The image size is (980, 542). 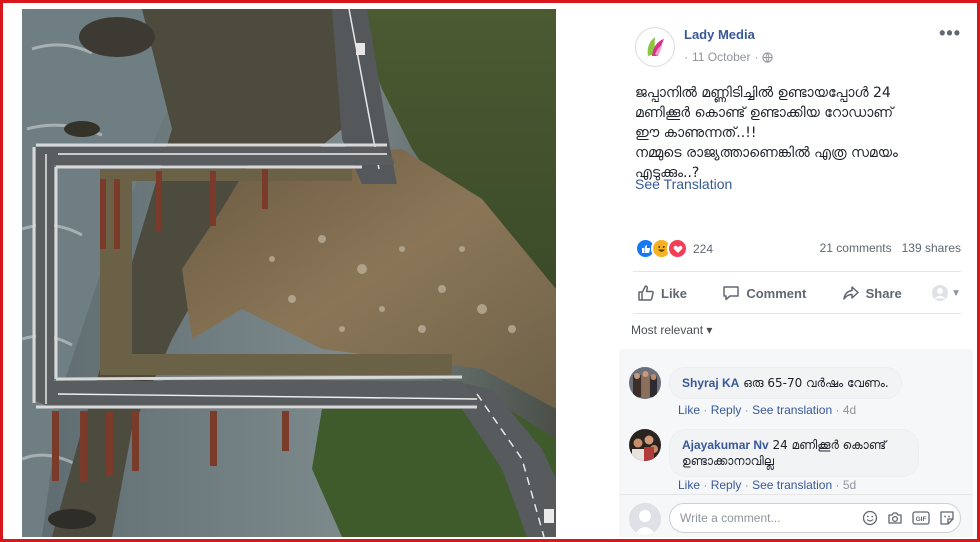 I want to click on comment-text: ഒരു 65-70 വർഷം വേണം., so click(x=816, y=383).